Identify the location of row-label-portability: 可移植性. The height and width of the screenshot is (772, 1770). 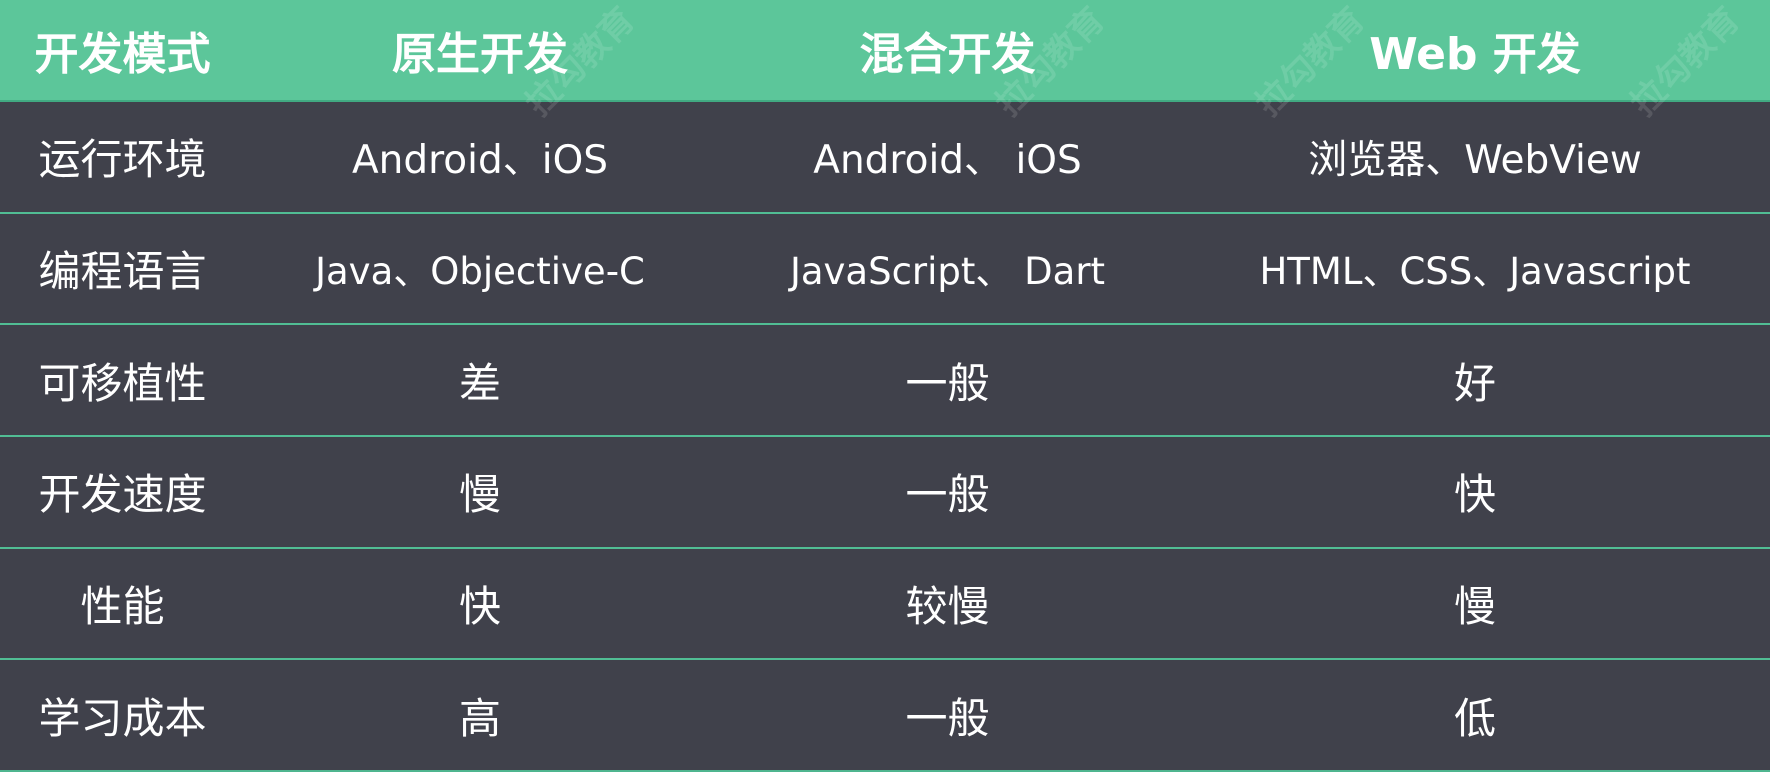
(122, 380).